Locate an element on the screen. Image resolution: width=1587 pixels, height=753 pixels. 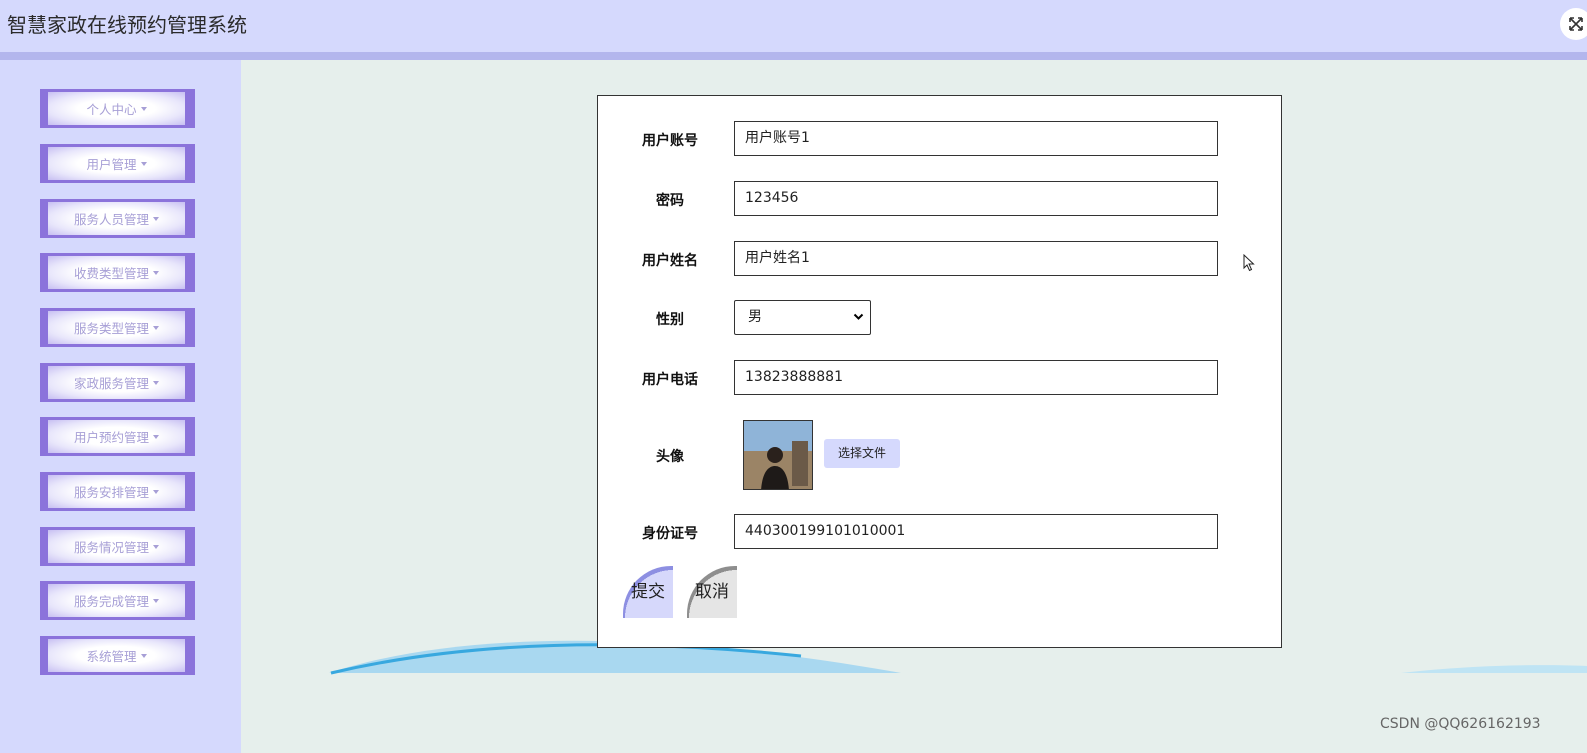
sidebar-item-fee-type-management: 收费类型管理 is located at coordinates (117, 272).